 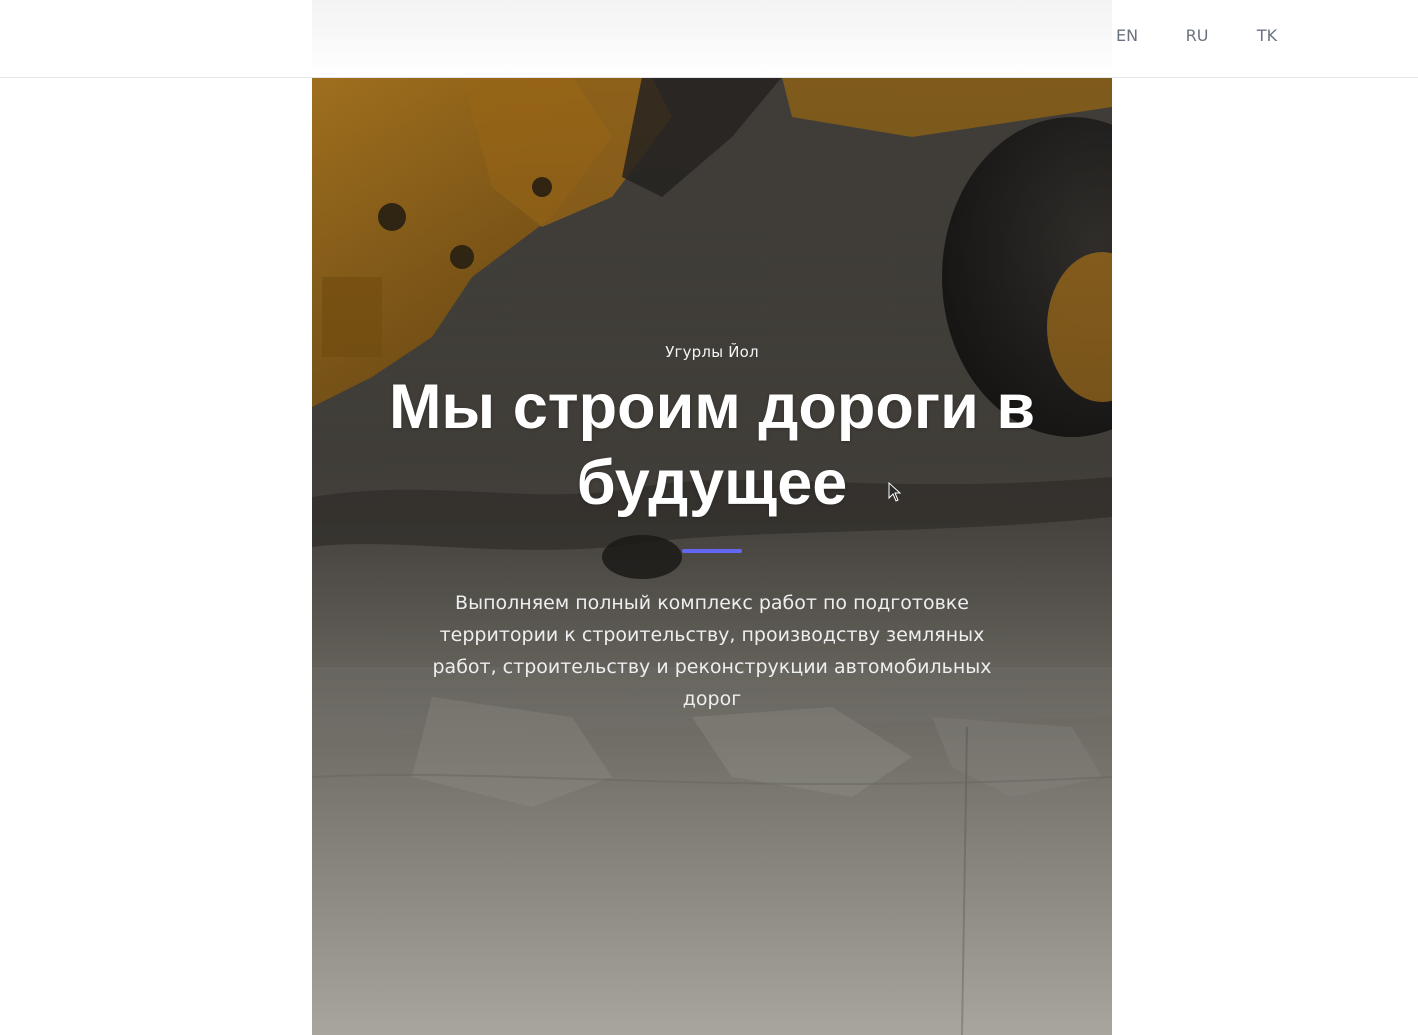 What do you see at coordinates (895, 492) in the screenshot?
I see `mouse-cursor-icon` at bounding box center [895, 492].